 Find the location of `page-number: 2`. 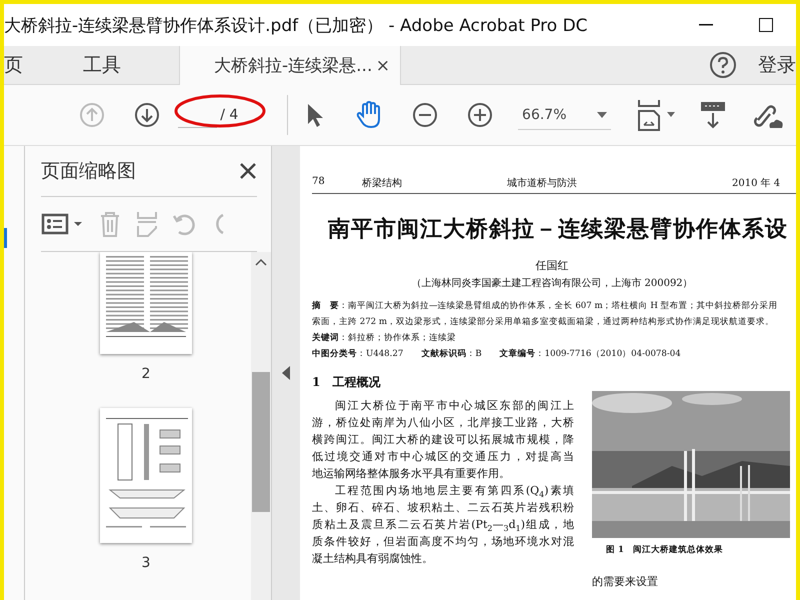

page-number: 2 is located at coordinates (146, 374).